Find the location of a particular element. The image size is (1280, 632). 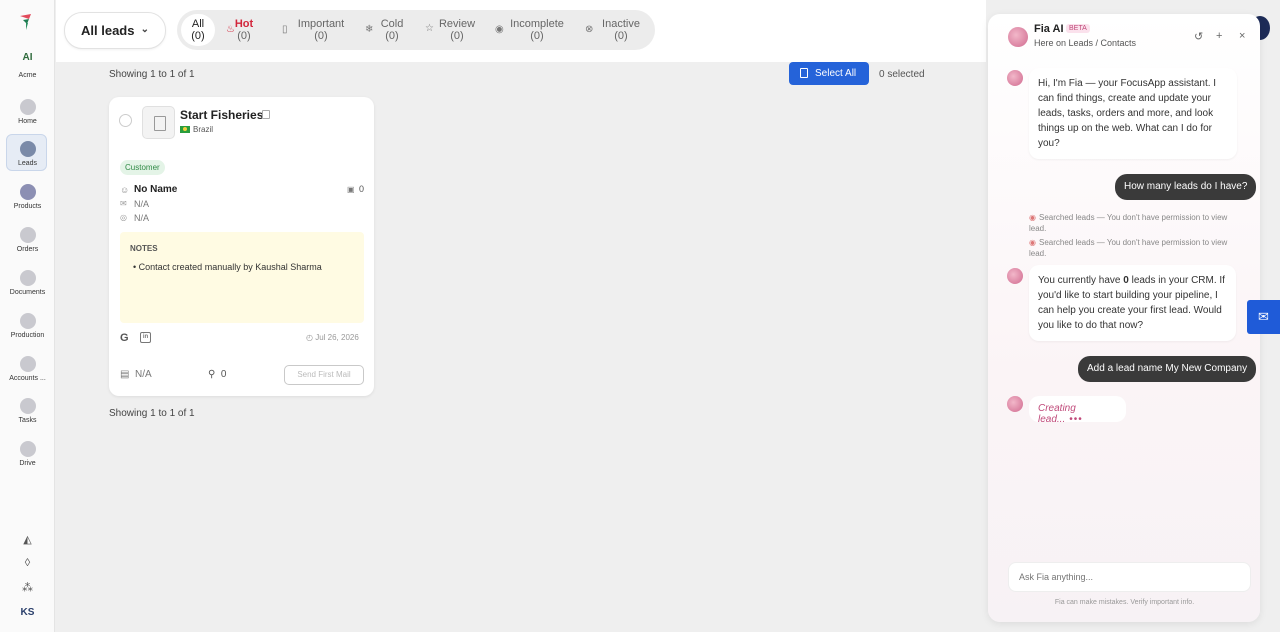

contact-name: No Name is located at coordinates (156, 189).